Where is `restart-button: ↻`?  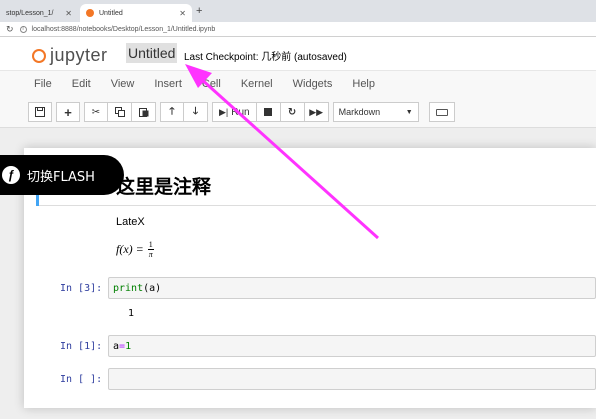 restart-button: ↻ is located at coordinates (292, 112).